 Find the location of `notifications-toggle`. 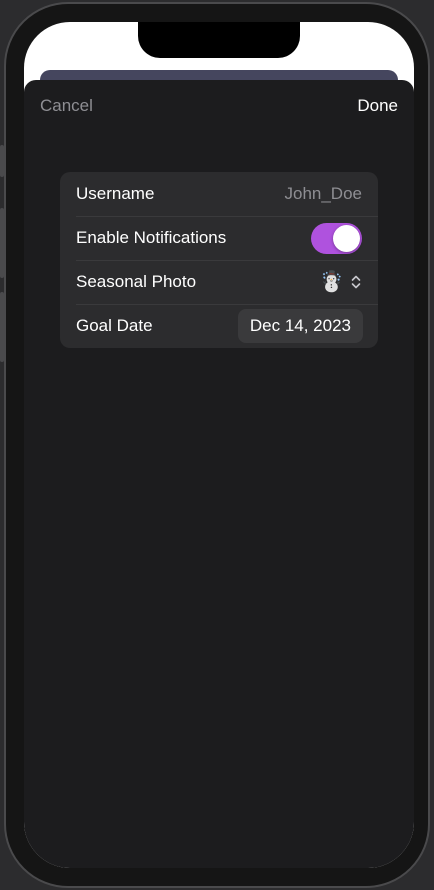

notifications-toggle is located at coordinates (336, 238).